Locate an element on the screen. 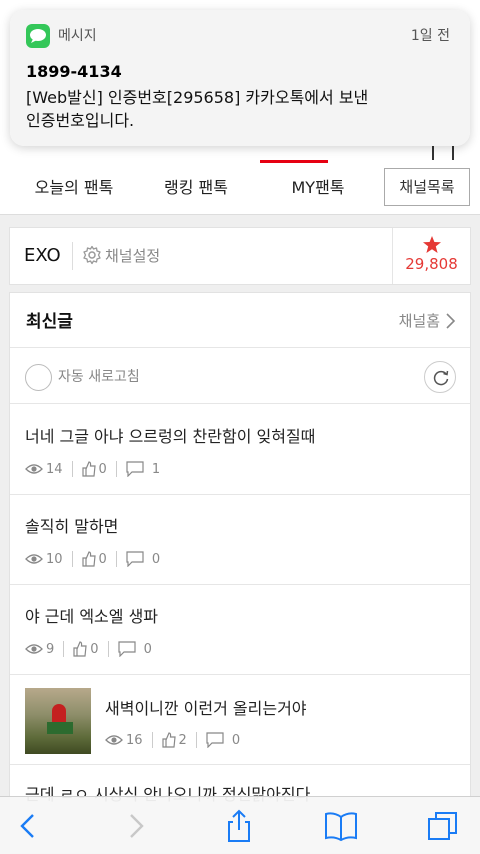 This screenshot has height=854, width=480. view-count: 14 is located at coordinates (54, 469).